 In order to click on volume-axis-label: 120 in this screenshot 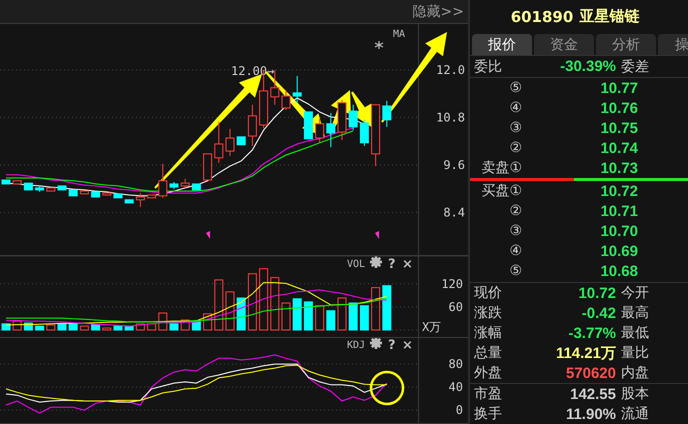, I will do `click(452, 283)`.